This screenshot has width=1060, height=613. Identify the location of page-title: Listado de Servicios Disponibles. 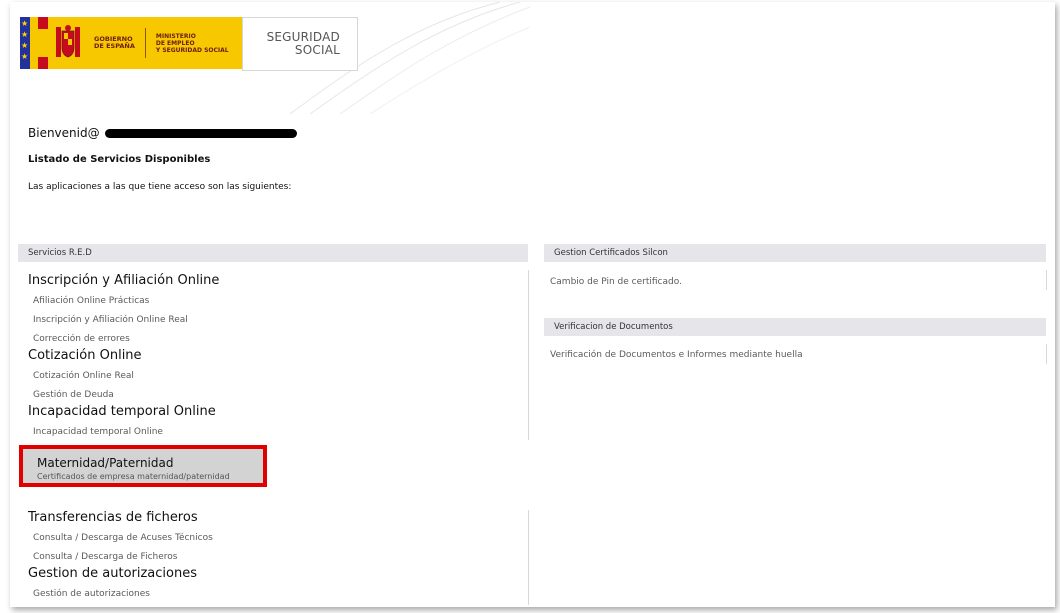
(119, 159).